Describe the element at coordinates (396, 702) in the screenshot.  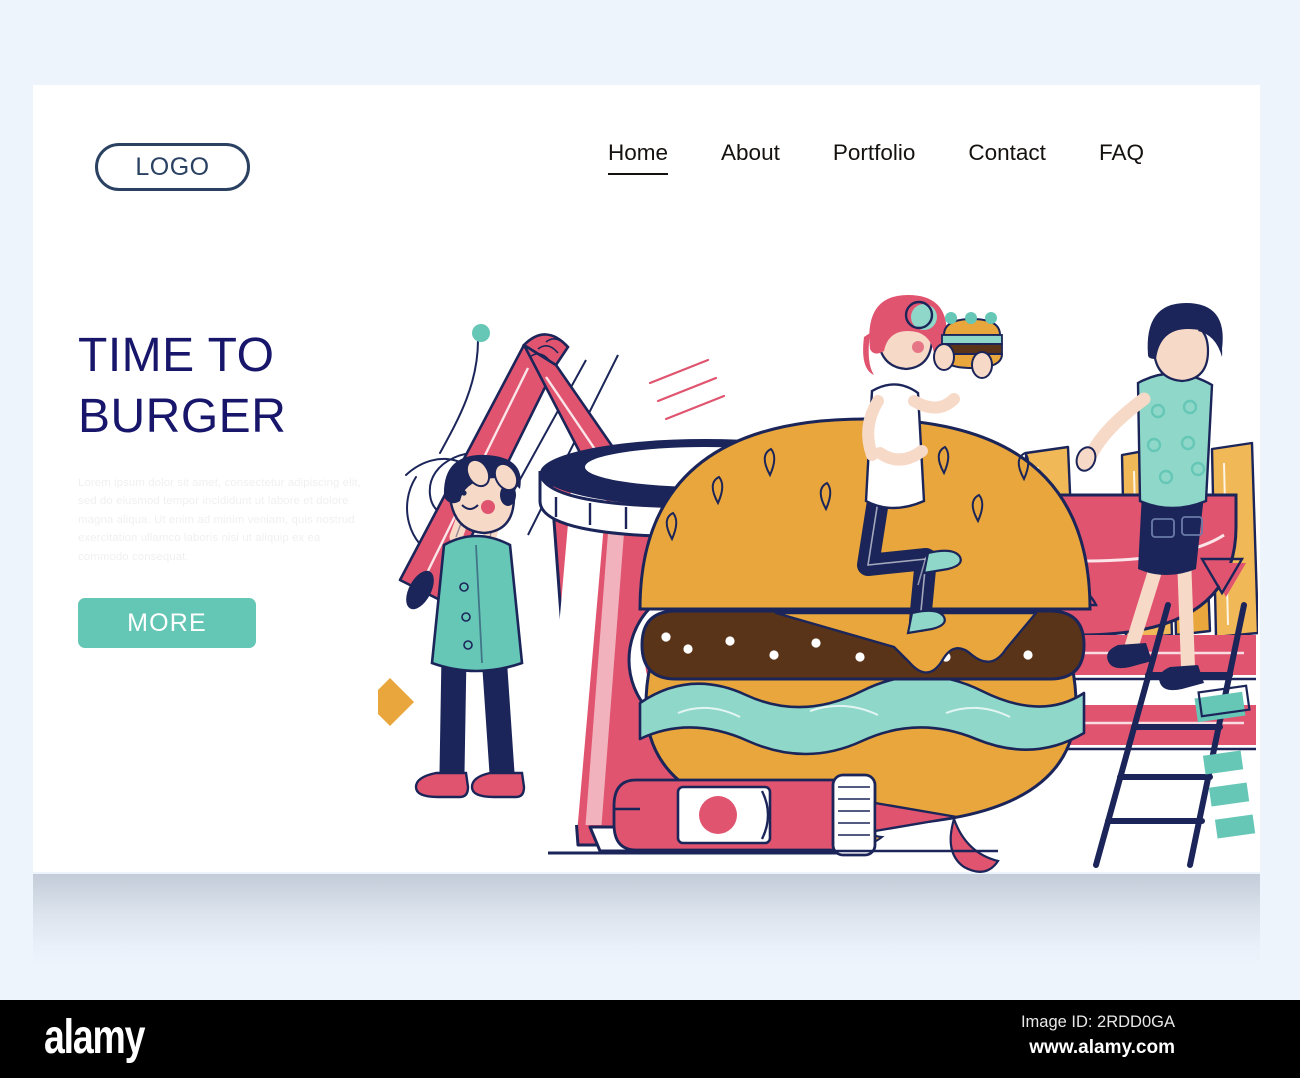
I see `decor-diamond-orange` at that location.